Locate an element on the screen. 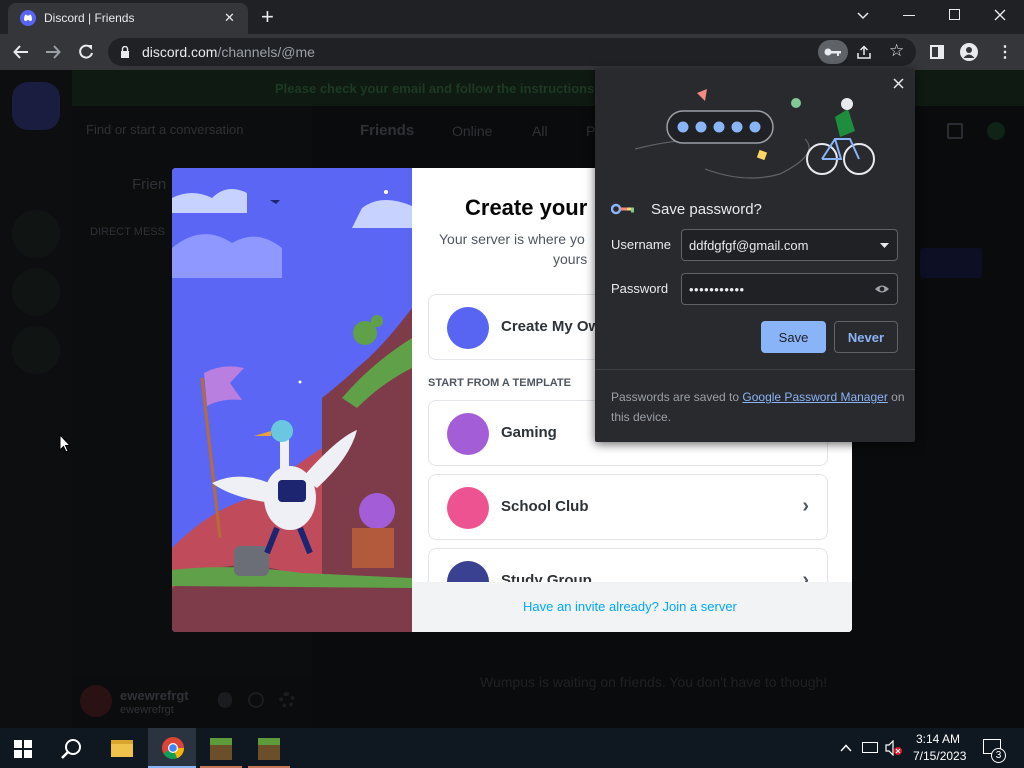 This screenshot has width=1024, height=768. show-hidden-icons-chevron-icon is located at coordinates (846, 748).